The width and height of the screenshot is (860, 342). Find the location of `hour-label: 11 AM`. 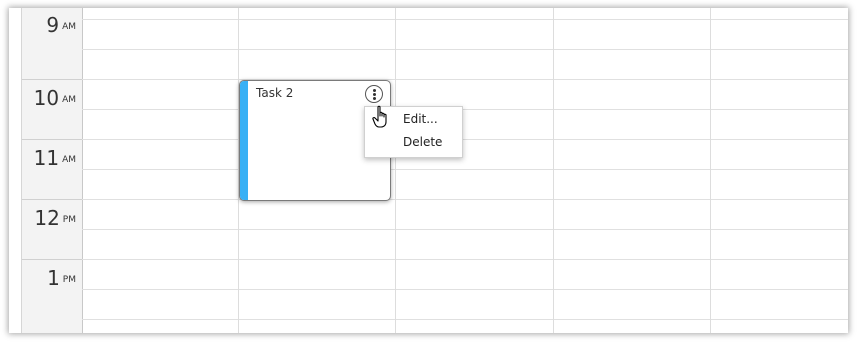

hour-label: 11 AM is located at coordinates (54, 158).